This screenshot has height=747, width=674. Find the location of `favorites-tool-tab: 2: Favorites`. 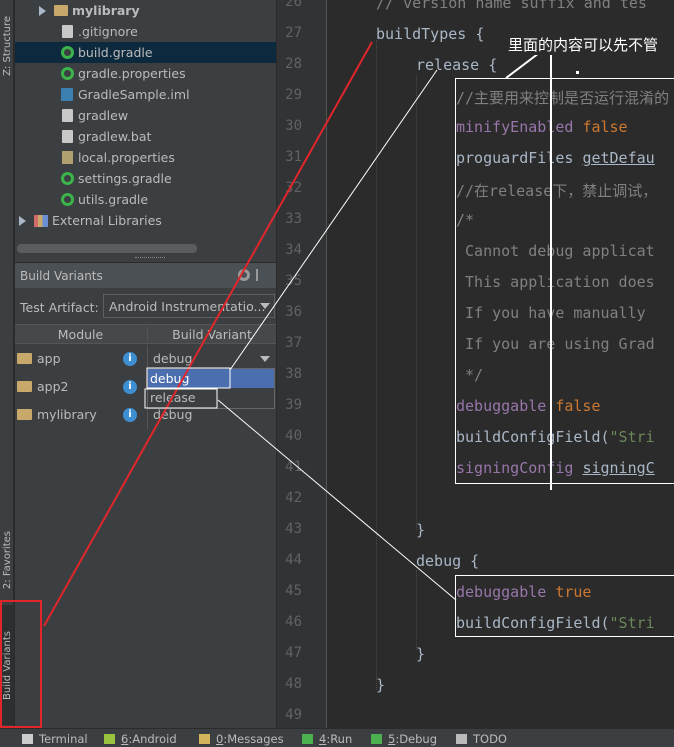

favorites-tool-tab: 2: Favorites is located at coordinates (7, 560).